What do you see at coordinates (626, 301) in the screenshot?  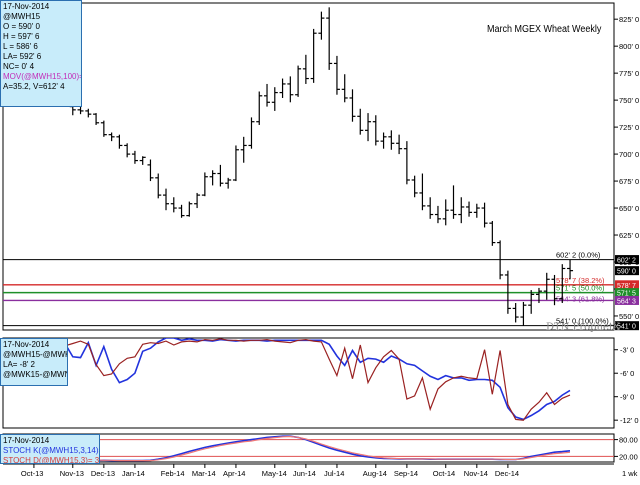 I see `fib-price-tag-label: 564' 3` at bounding box center [626, 301].